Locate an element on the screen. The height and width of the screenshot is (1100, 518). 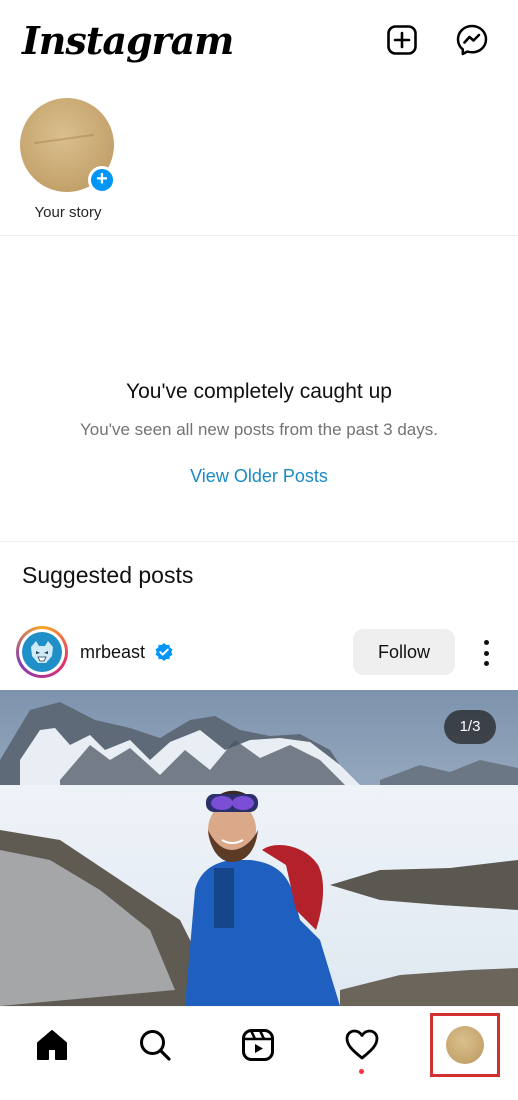
tab-search is located at coordinates (155, 1045).